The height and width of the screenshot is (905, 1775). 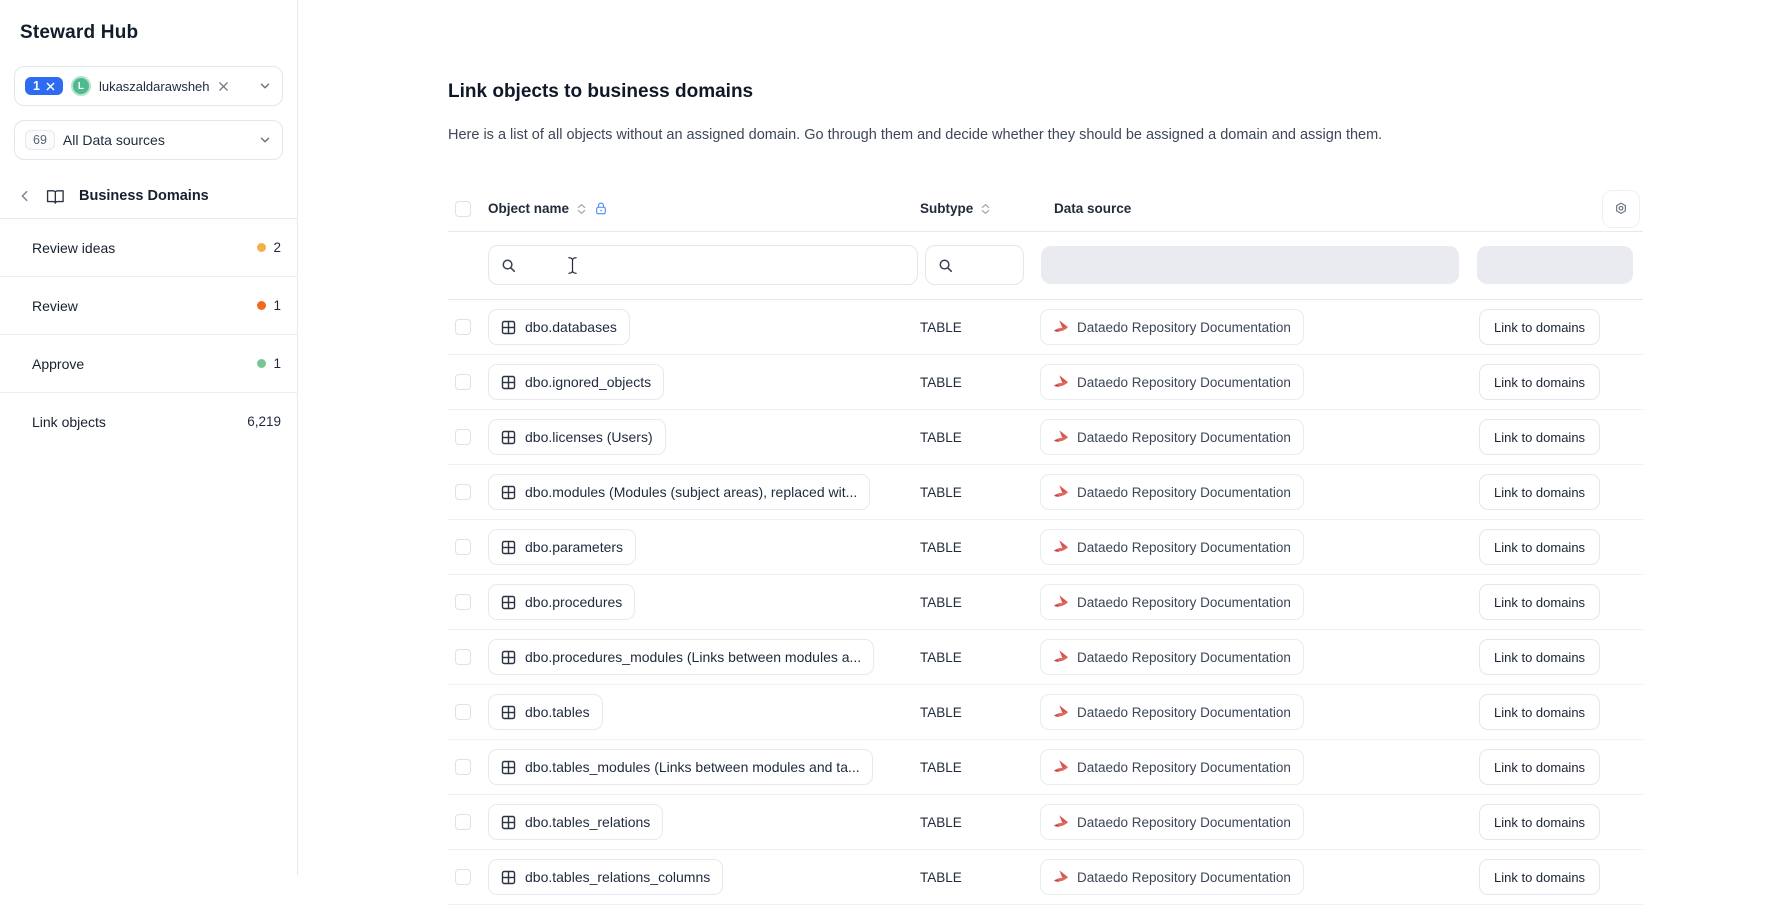 What do you see at coordinates (601, 91) in the screenshot?
I see `page-title: Link objects to business domains` at bounding box center [601, 91].